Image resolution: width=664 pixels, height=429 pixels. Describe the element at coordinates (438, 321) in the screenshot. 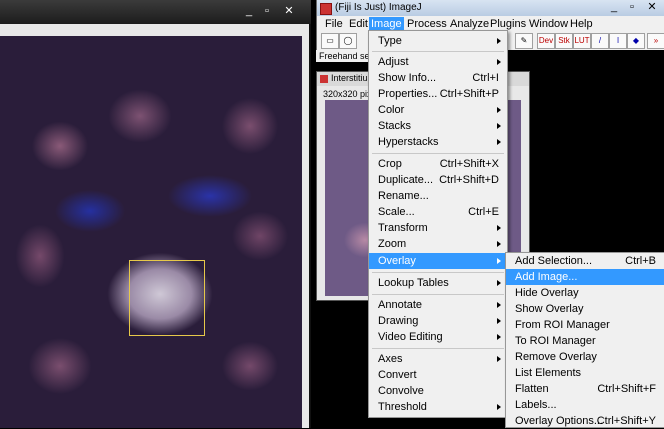

I see `menu-item-drawing: Drawing` at that location.